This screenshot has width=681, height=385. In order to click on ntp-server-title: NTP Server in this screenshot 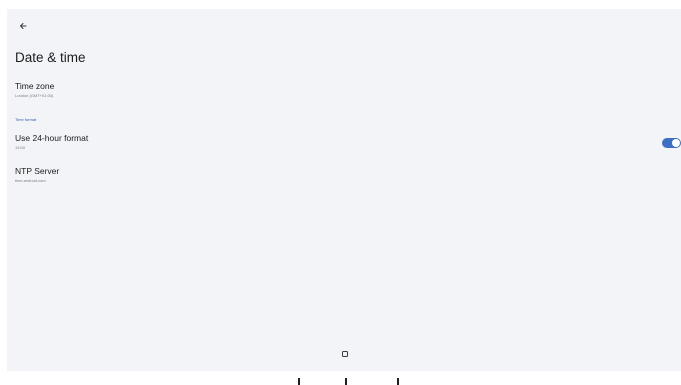, I will do `click(37, 171)`.